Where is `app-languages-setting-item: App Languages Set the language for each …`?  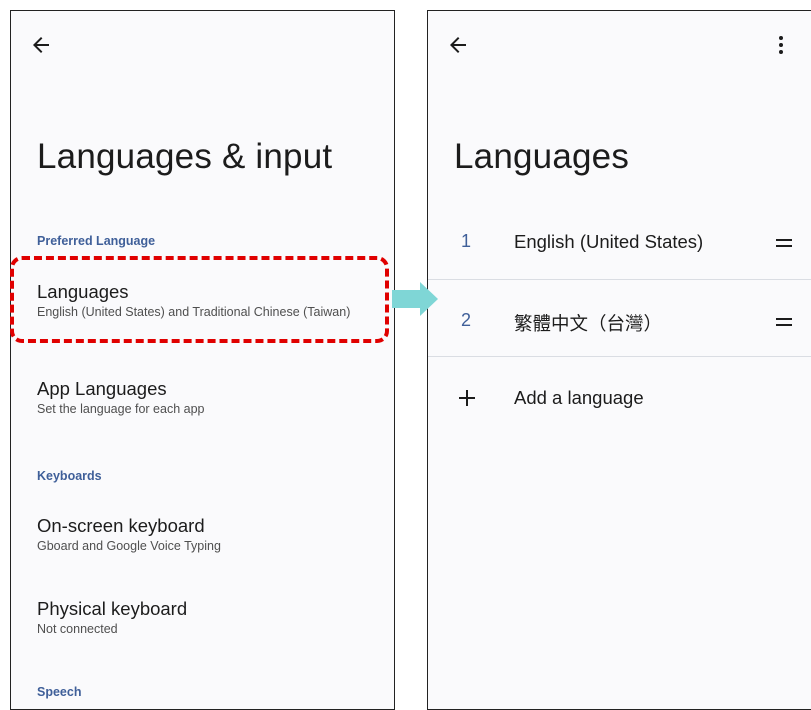
app-languages-setting-item: App Languages Set the language for each … is located at coordinates (200, 397).